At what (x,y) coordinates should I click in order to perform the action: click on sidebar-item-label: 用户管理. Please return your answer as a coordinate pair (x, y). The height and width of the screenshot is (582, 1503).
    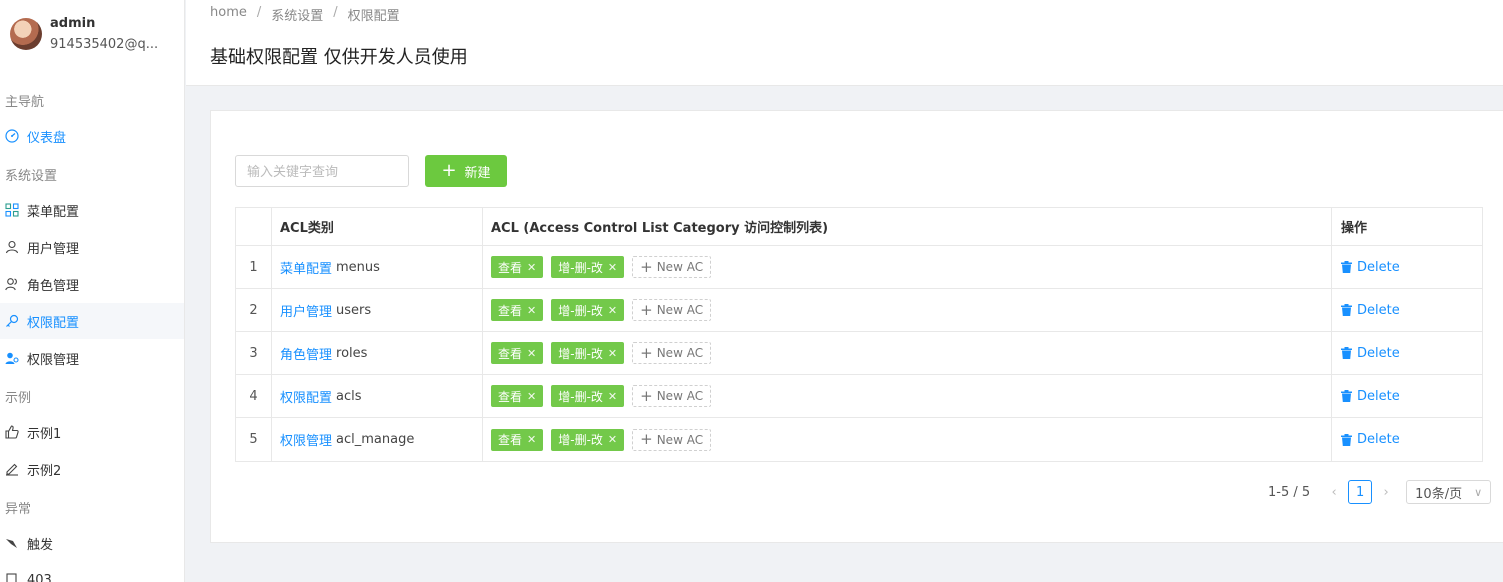
    Looking at the image, I should click on (53, 249).